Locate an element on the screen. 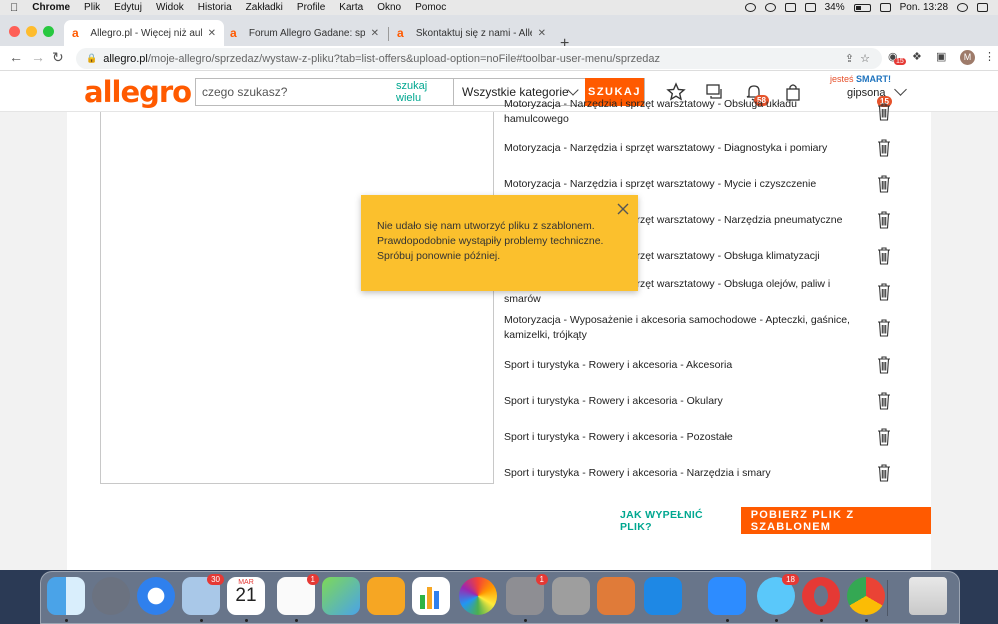 This screenshot has height=624, width=998. zoom-icon is located at coordinates (727, 596).